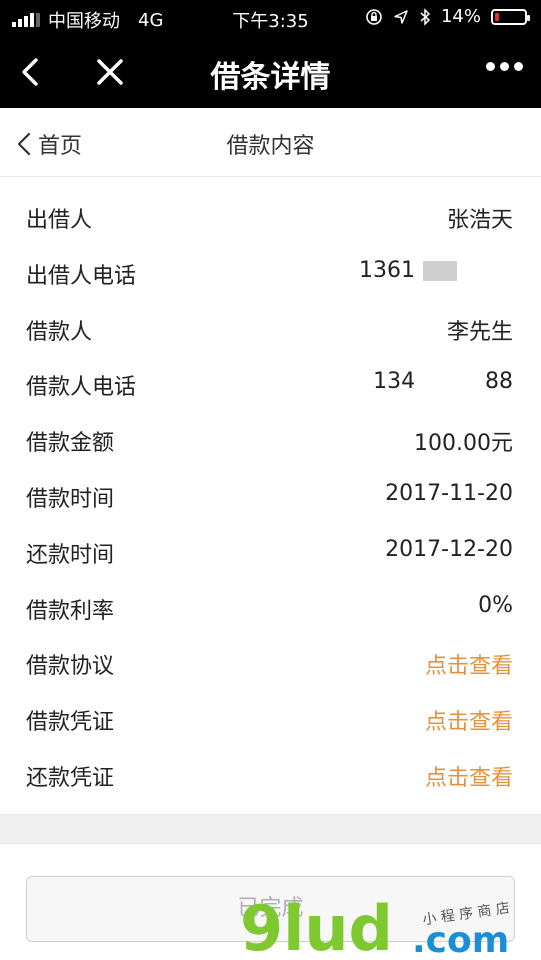  I want to click on lock-rotation-icon, so click(374, 16).